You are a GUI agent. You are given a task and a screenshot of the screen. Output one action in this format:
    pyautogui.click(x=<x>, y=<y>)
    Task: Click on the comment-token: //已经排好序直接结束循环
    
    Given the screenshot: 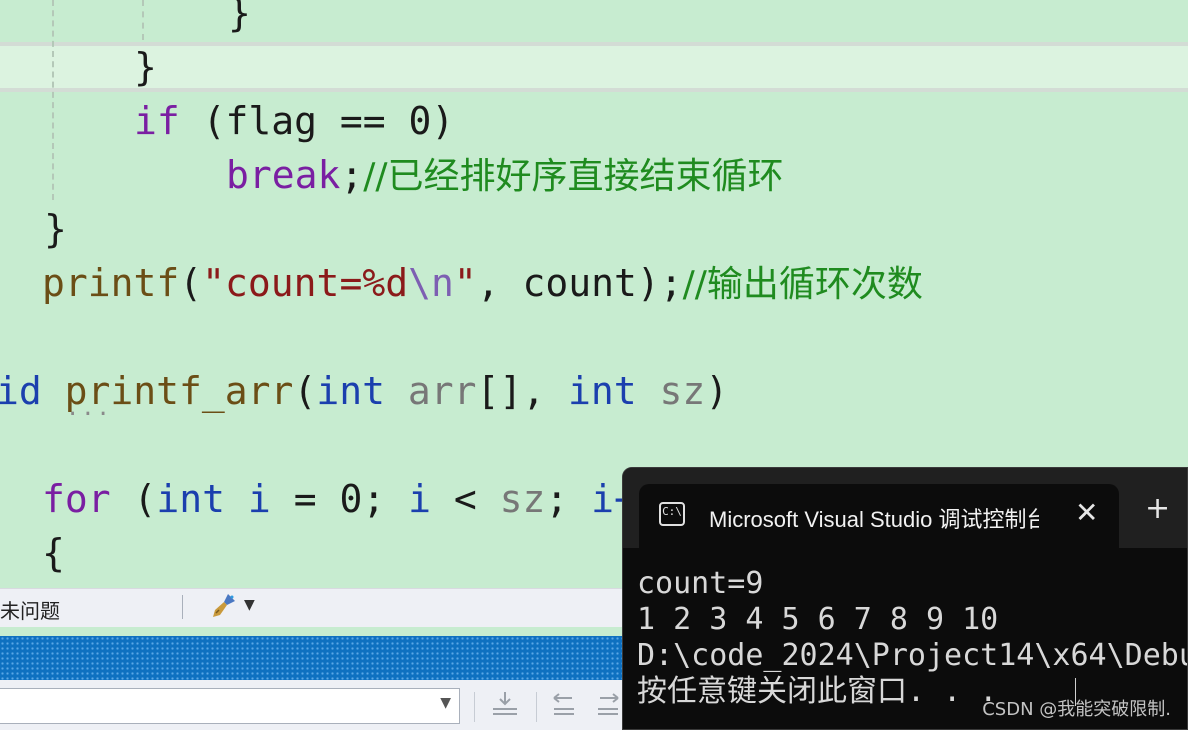 What is the action you would take?
    pyautogui.click(x=573, y=176)
    